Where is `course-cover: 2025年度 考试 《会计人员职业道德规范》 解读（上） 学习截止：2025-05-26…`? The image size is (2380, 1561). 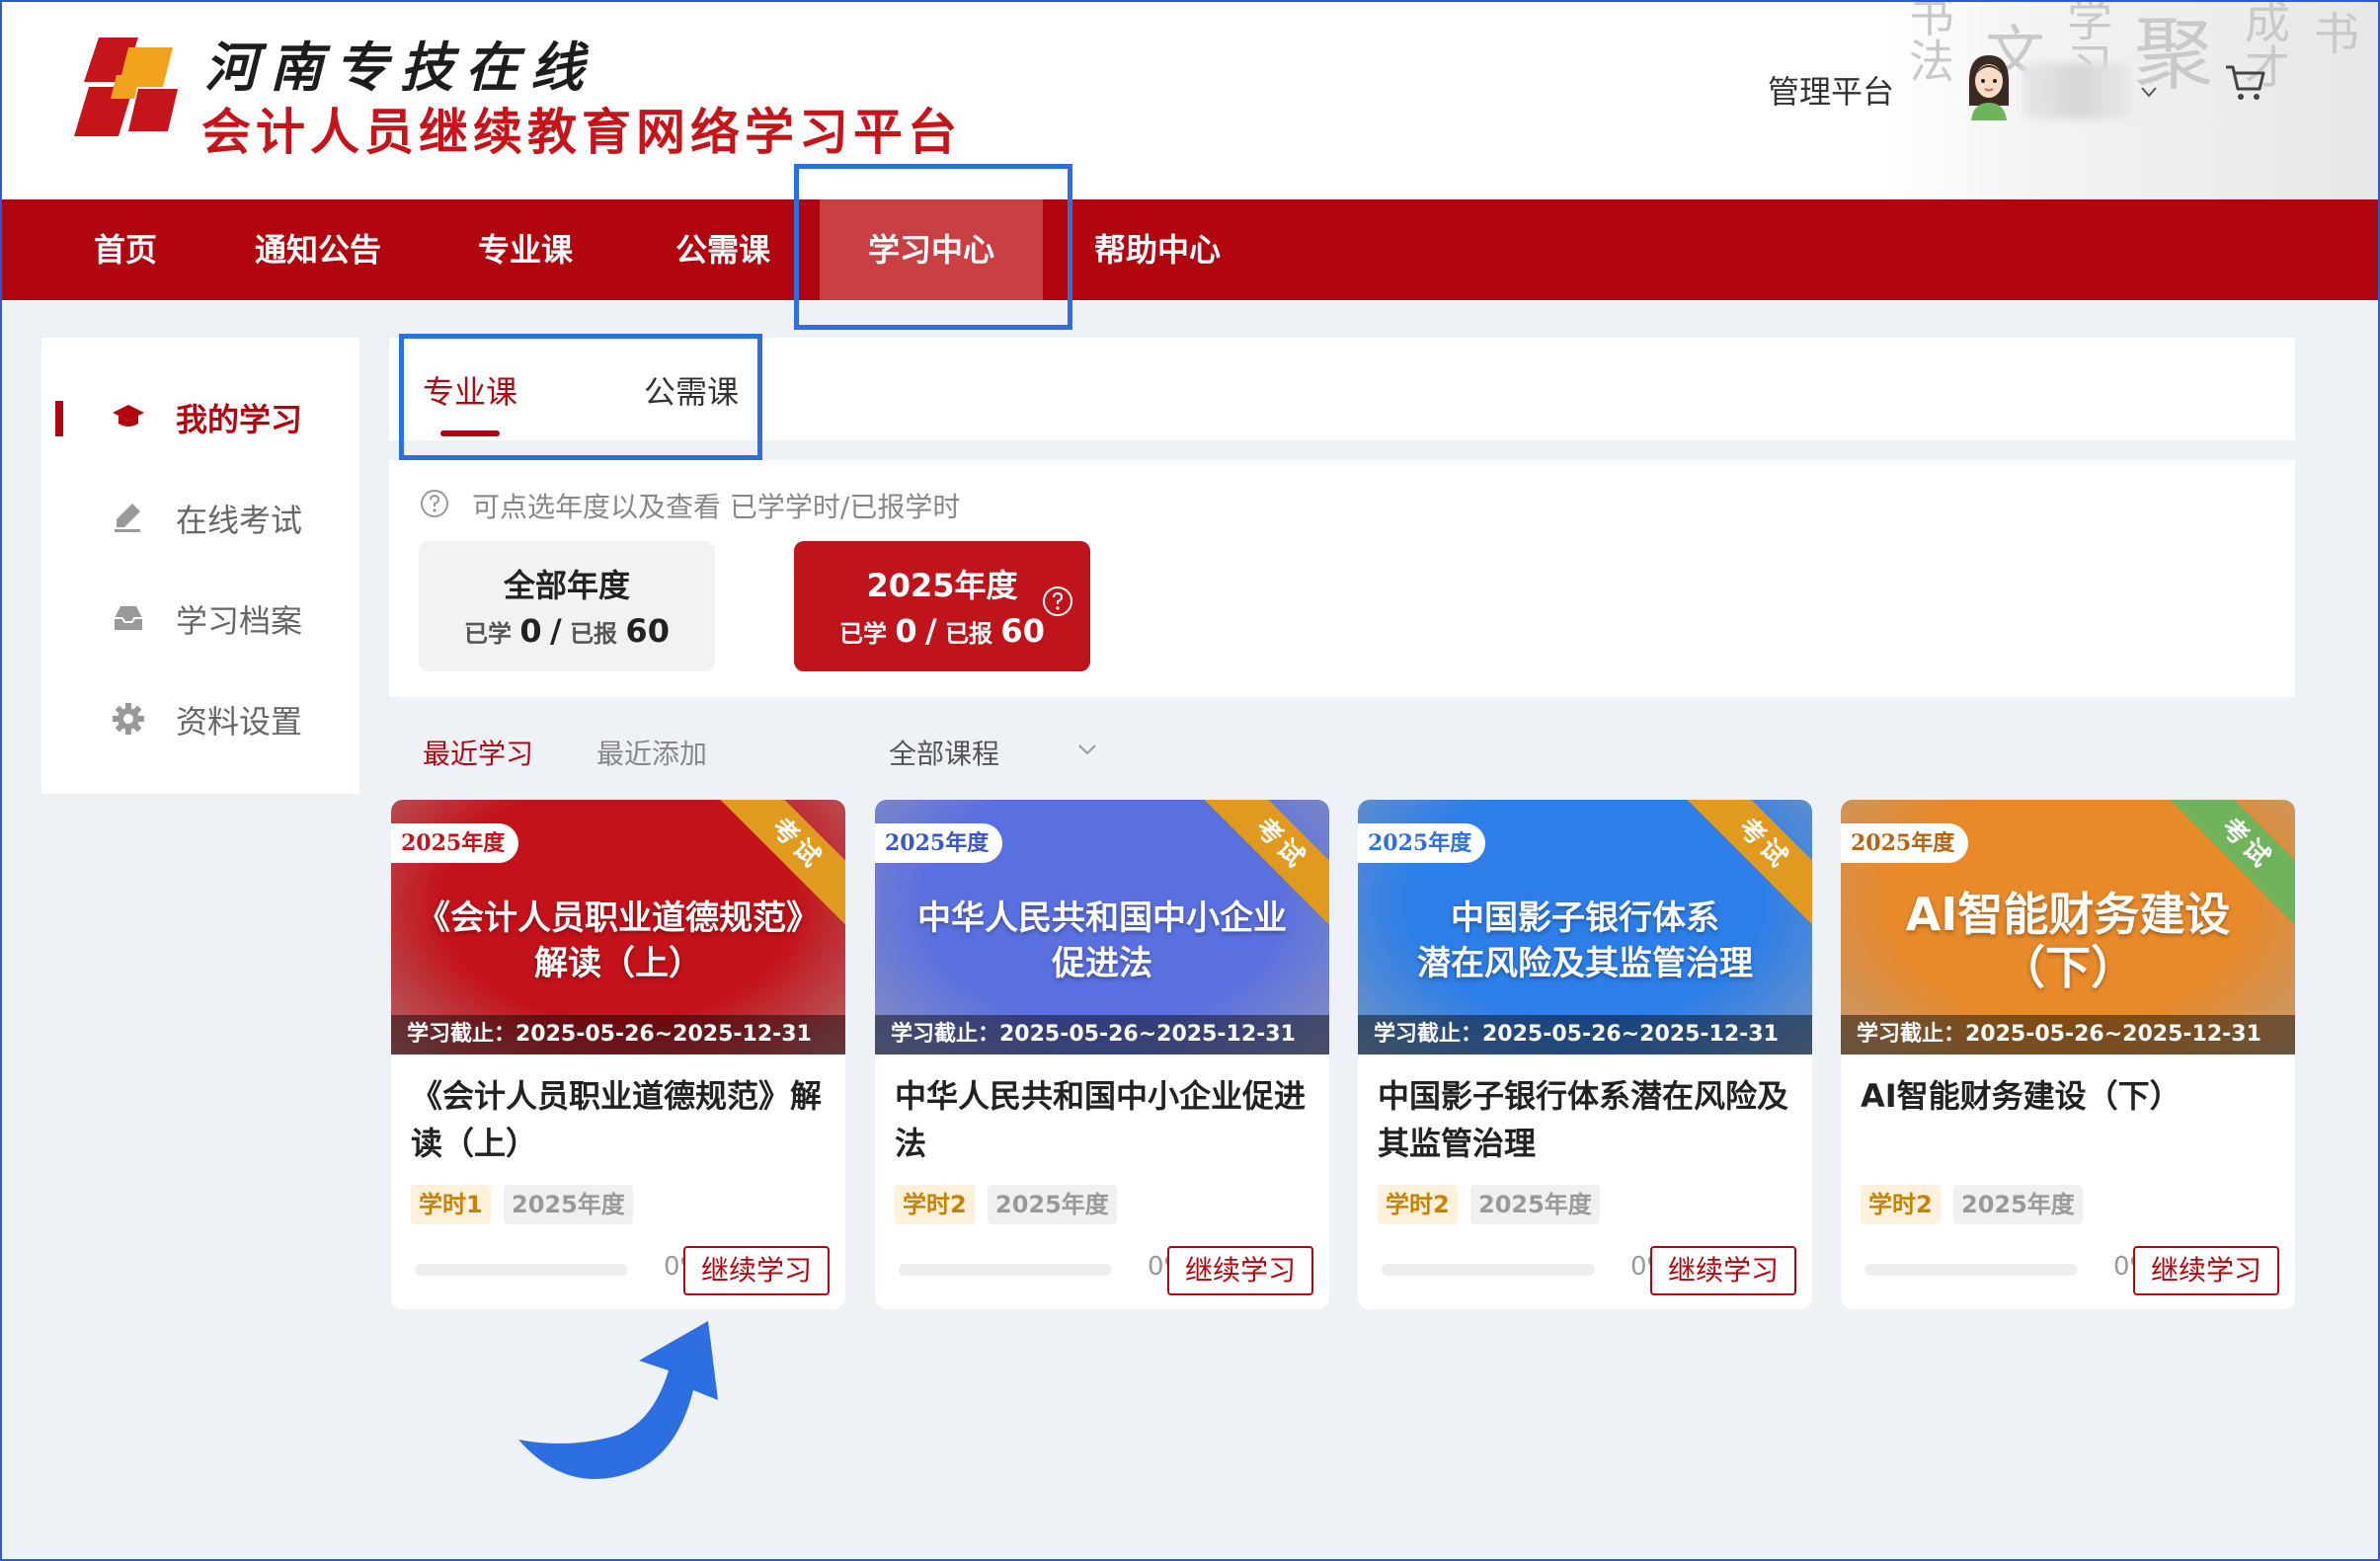 course-cover: 2025年度 考试 《会计人员职业道德规范》 解读（上） 学习截止：2025-05-26… is located at coordinates (618, 927).